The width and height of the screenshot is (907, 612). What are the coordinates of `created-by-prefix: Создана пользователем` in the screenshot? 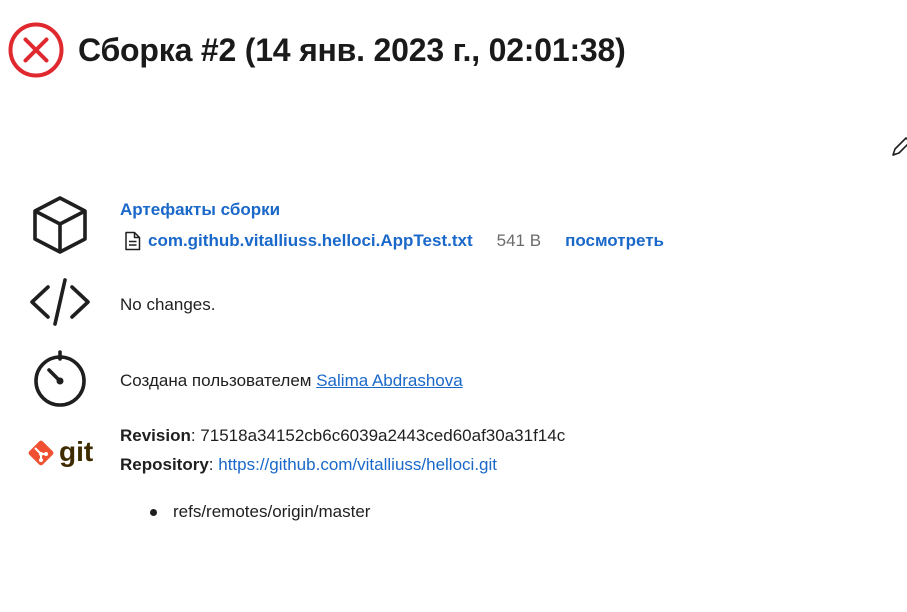 It's located at (218, 380).